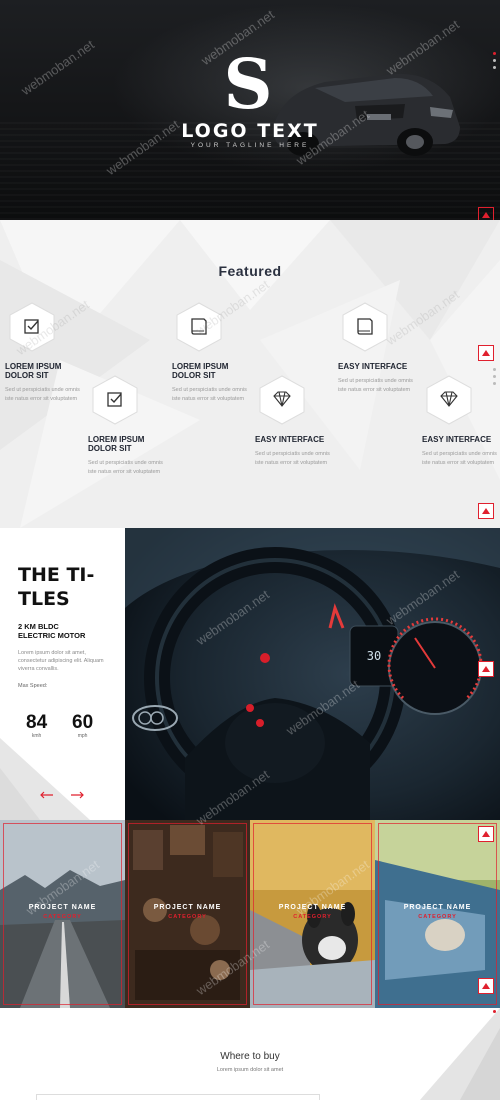  What do you see at coordinates (374, 656) in the screenshot?
I see `svg-text: 30` at bounding box center [374, 656].